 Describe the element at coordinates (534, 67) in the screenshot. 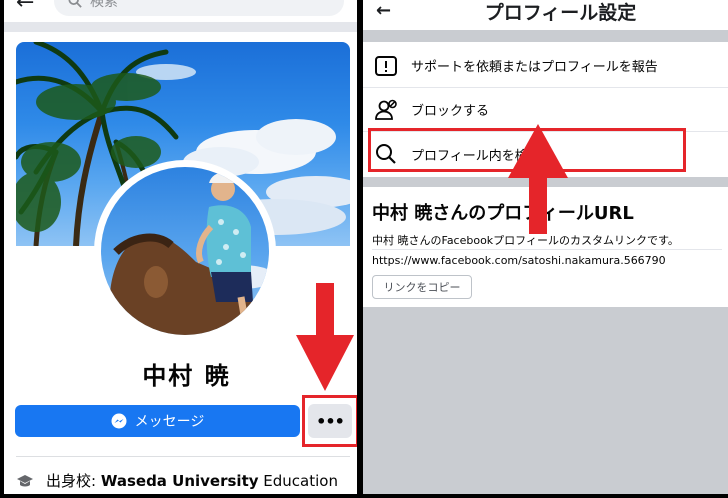

I see `menu-item-label: サポートを依頼またはプロフィールを報告` at that location.